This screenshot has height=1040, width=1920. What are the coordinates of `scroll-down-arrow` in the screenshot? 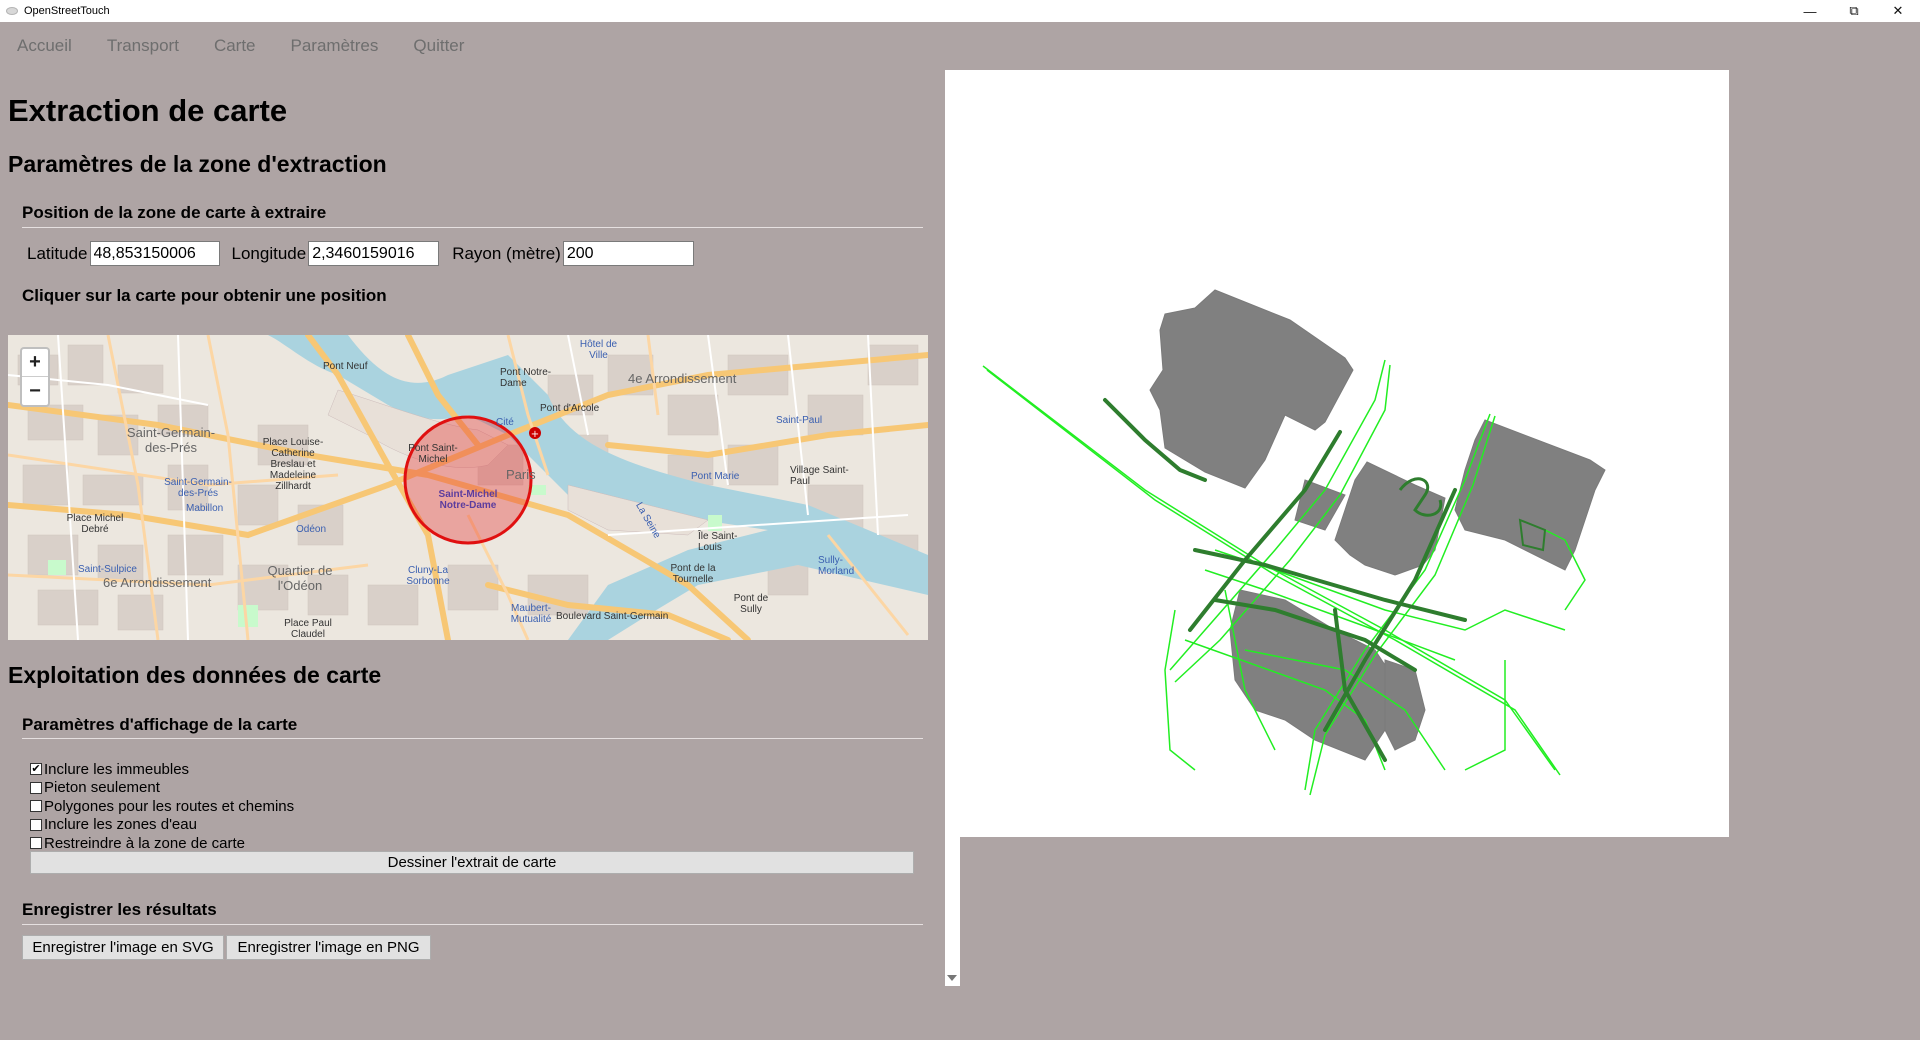 It's located at (952, 978).